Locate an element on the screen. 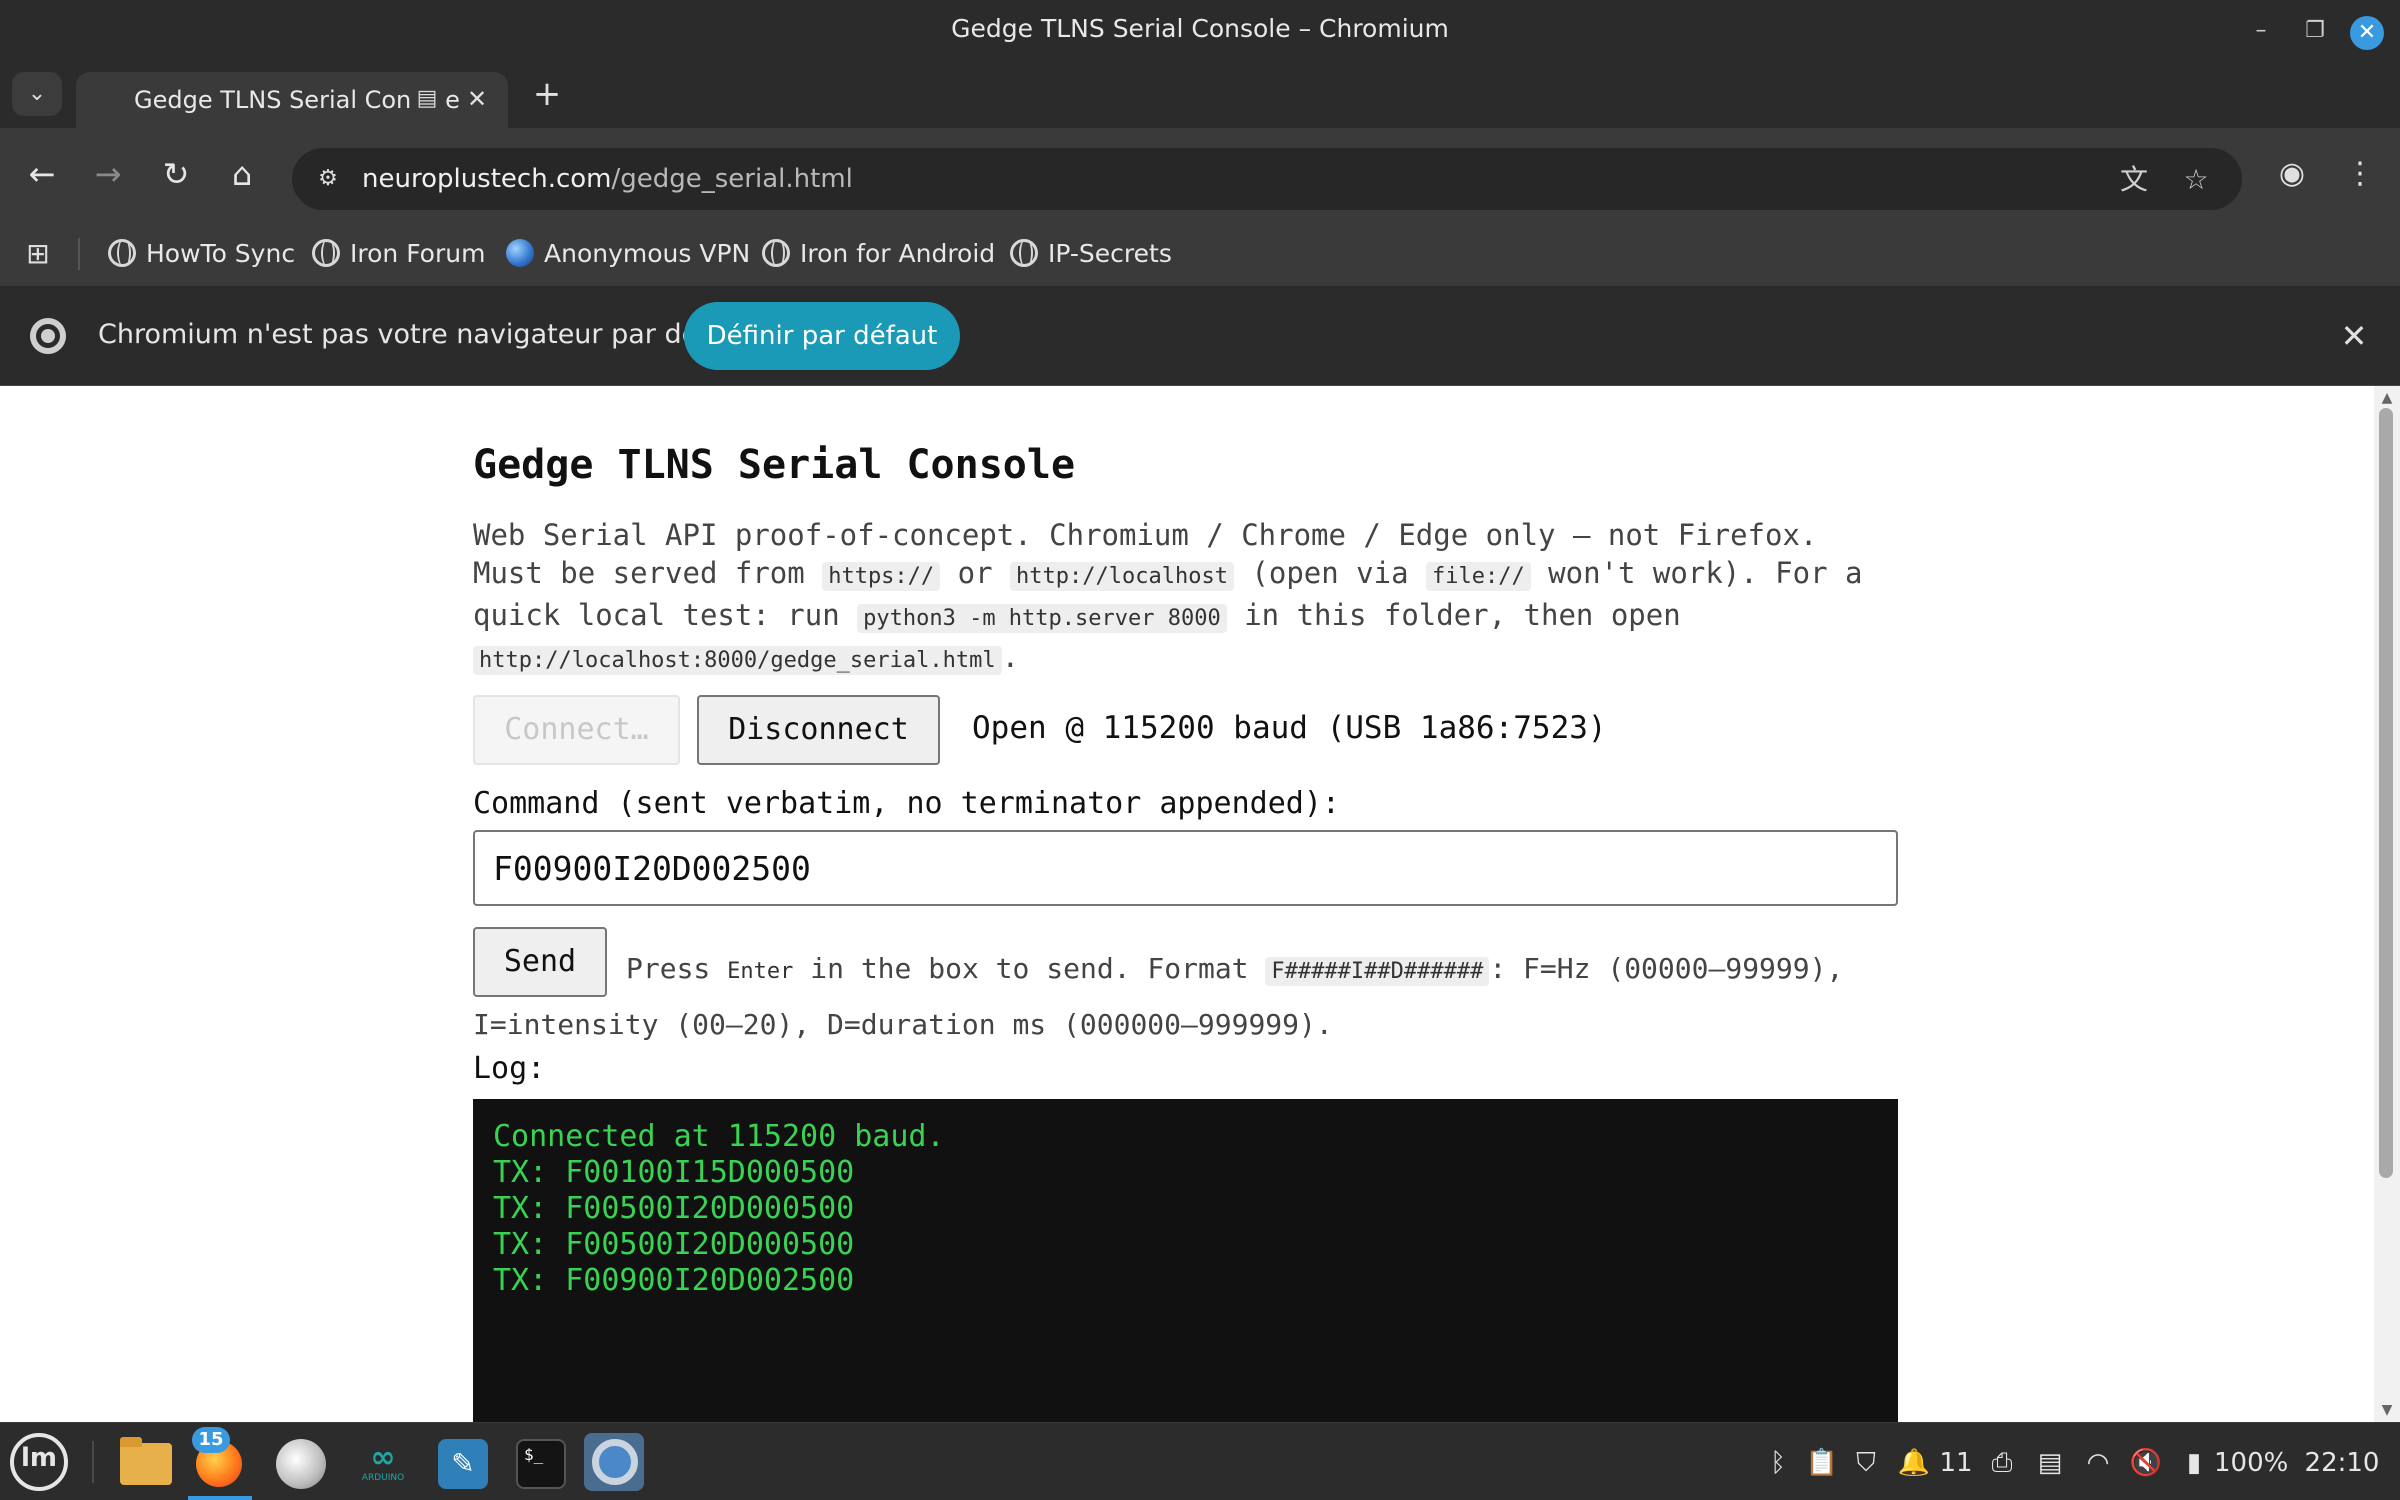 This screenshot has width=2400, height=1500. tab-strip: ⌄ Gedge TLNS Serial Console ▤ ✕ + is located at coordinates (1200, 95).